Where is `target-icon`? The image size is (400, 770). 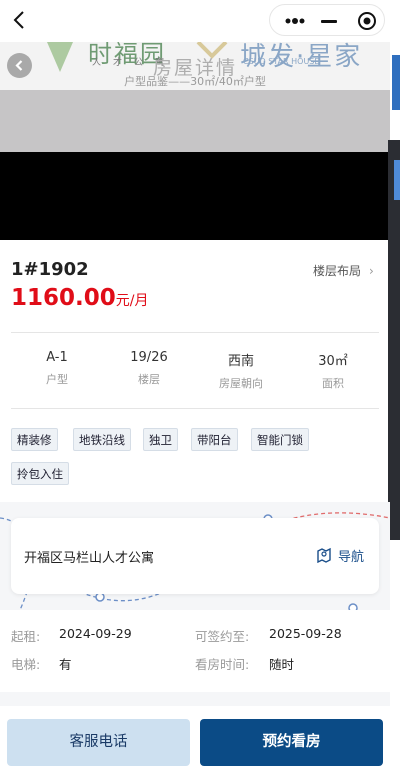 target-icon is located at coordinates (367, 21).